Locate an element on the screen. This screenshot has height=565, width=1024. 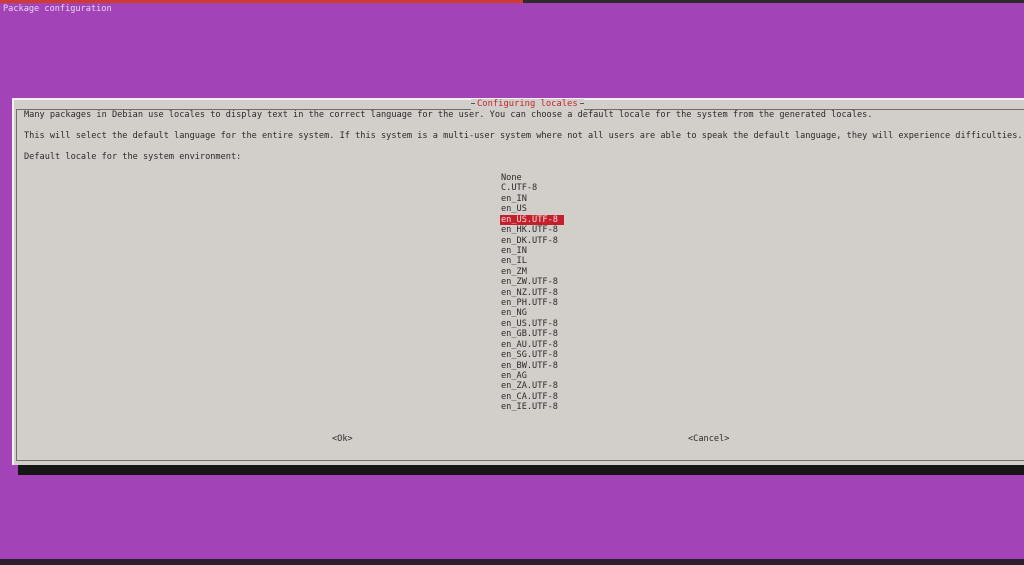
cancel-button: <Cancel> is located at coordinates (708, 439).